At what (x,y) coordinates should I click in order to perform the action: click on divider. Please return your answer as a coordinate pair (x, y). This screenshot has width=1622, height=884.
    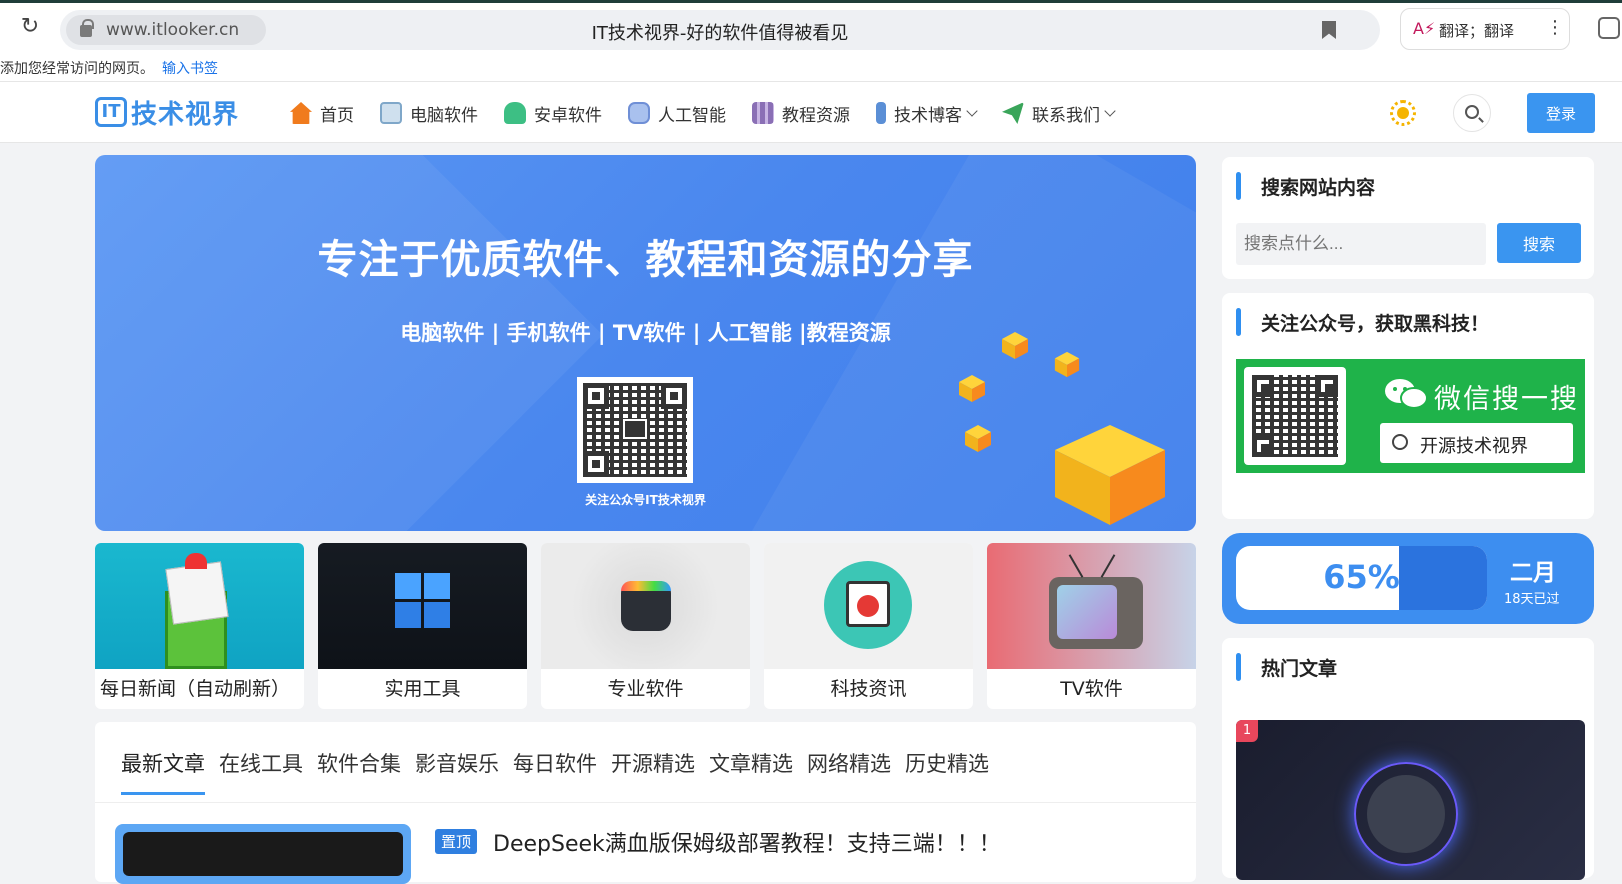
    Looking at the image, I should click on (645, 802).